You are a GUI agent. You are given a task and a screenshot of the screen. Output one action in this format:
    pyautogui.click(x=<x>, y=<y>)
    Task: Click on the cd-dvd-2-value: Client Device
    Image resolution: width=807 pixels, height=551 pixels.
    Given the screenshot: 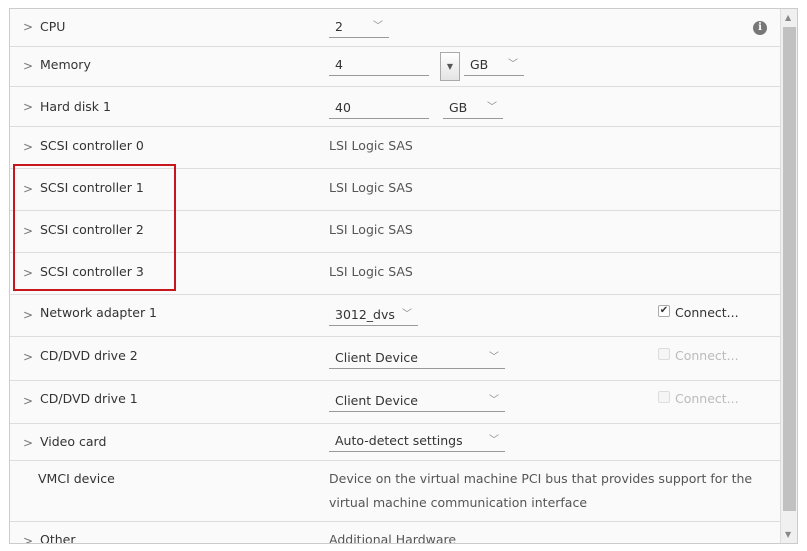 What is the action you would take?
    pyautogui.click(x=376, y=357)
    